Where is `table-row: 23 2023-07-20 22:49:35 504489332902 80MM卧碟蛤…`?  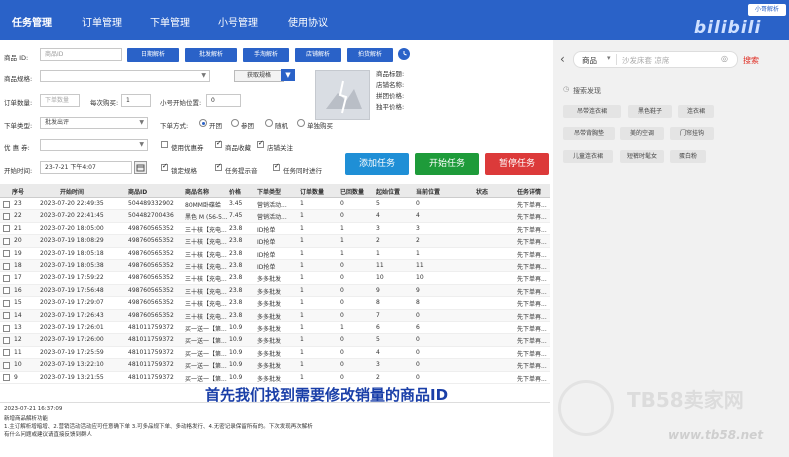
table-row: 23 2023-07-20 22:49:35 504489332902 80MM卧碟蛤… is located at coordinates (275, 204).